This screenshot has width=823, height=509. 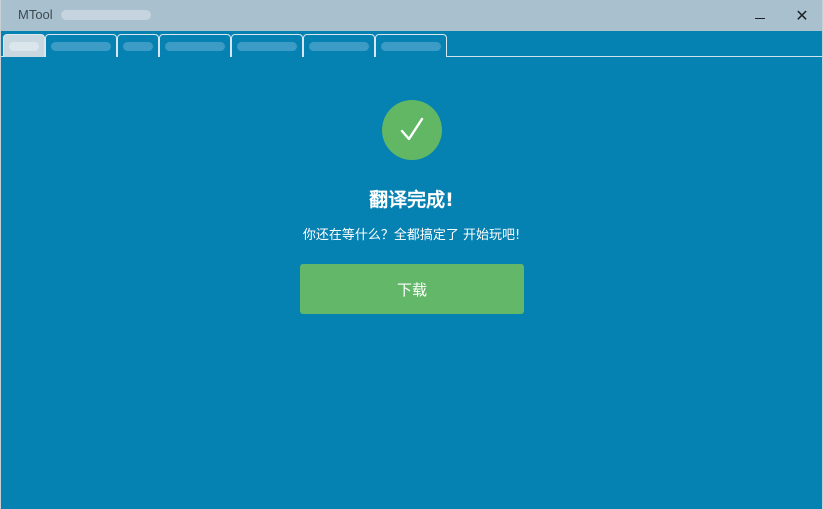 I want to click on checkmark-icon, so click(x=412, y=129).